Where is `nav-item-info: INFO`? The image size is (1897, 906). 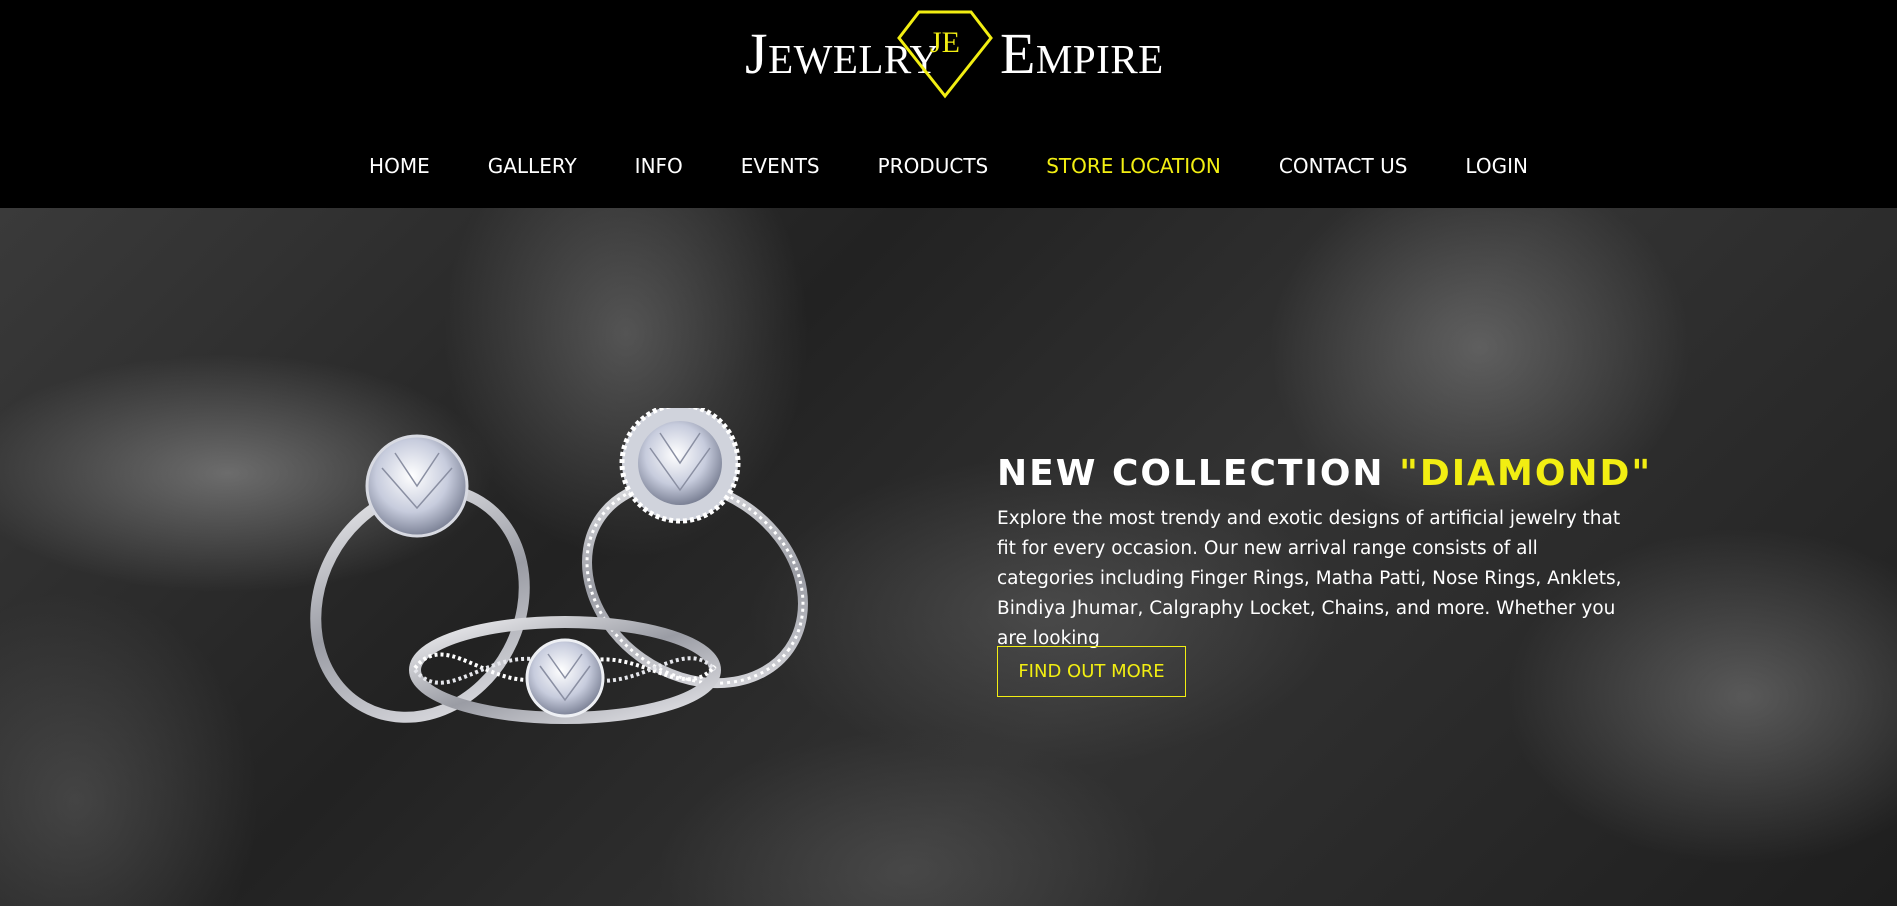 nav-item-info: INFO is located at coordinates (659, 166).